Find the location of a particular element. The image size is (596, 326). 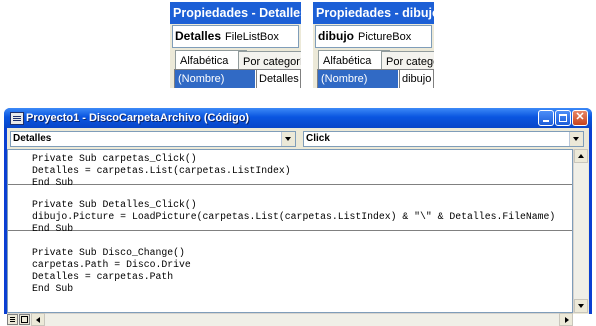

maximize-button is located at coordinates (563, 118).